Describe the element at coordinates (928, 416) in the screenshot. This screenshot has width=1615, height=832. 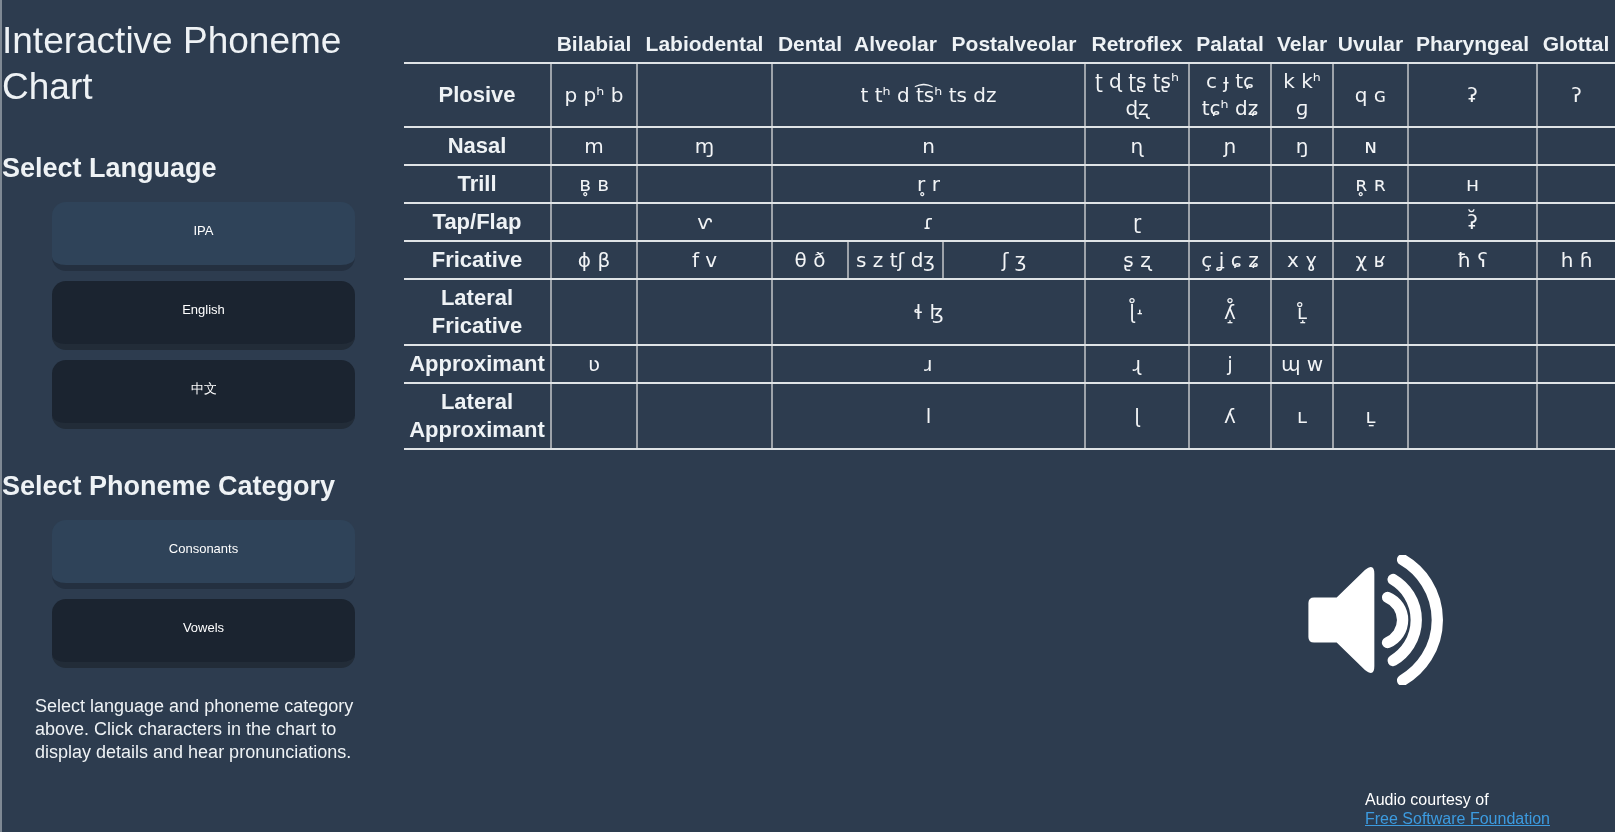
I see `phoneme-cell: l` at that location.